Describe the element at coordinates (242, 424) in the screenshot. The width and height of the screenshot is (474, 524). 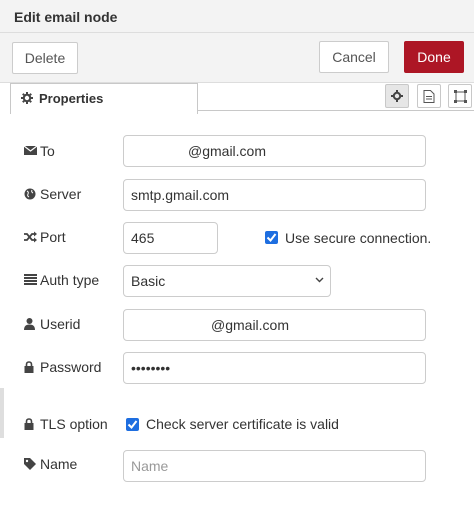
I see `tls-verify-label: Check server certificate is valid` at that location.